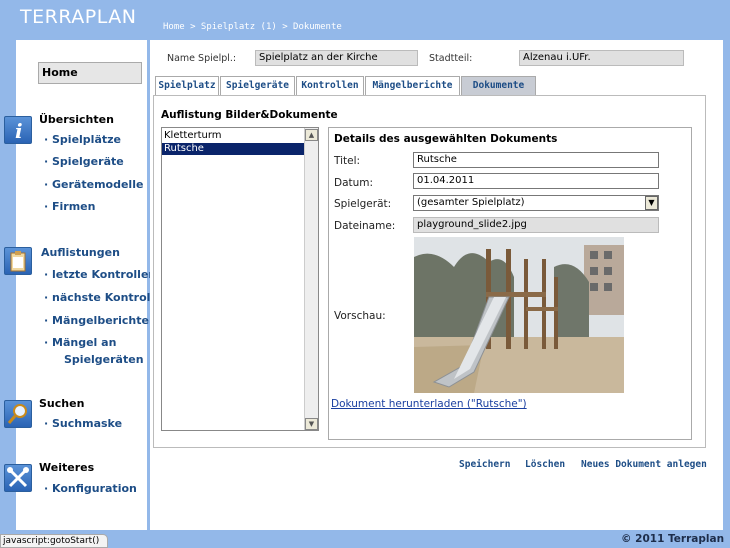 This screenshot has height=548, width=730. What do you see at coordinates (311, 424) in the screenshot?
I see `scroll-down-icon: ▼` at bounding box center [311, 424].